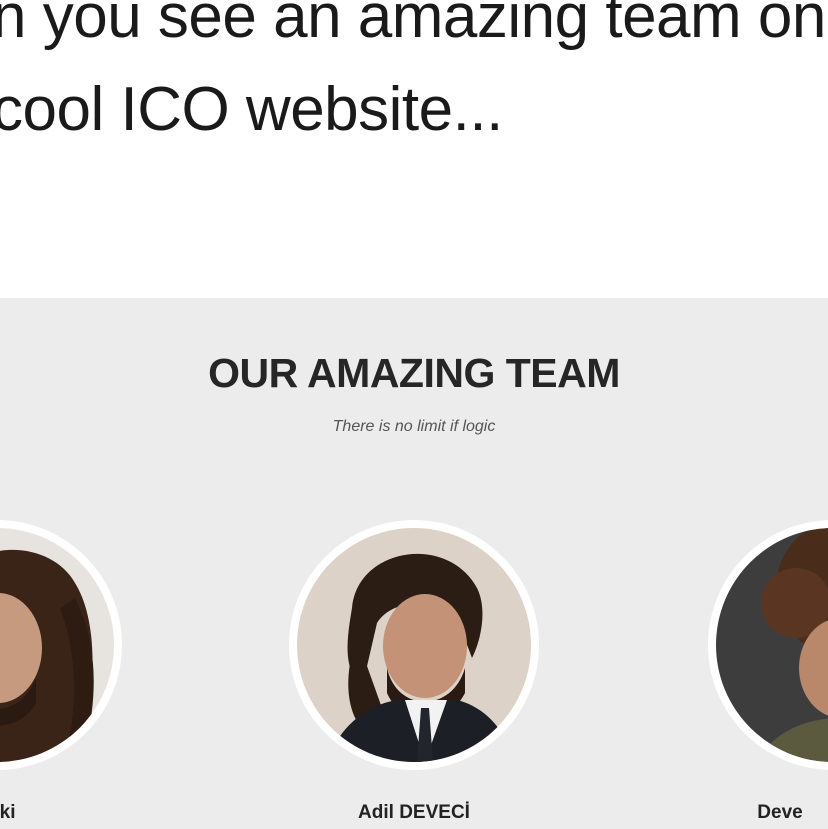 This screenshot has width=828, height=829. I want to click on caption-line-1: n you see an amazing team on t, so click(414, 25).